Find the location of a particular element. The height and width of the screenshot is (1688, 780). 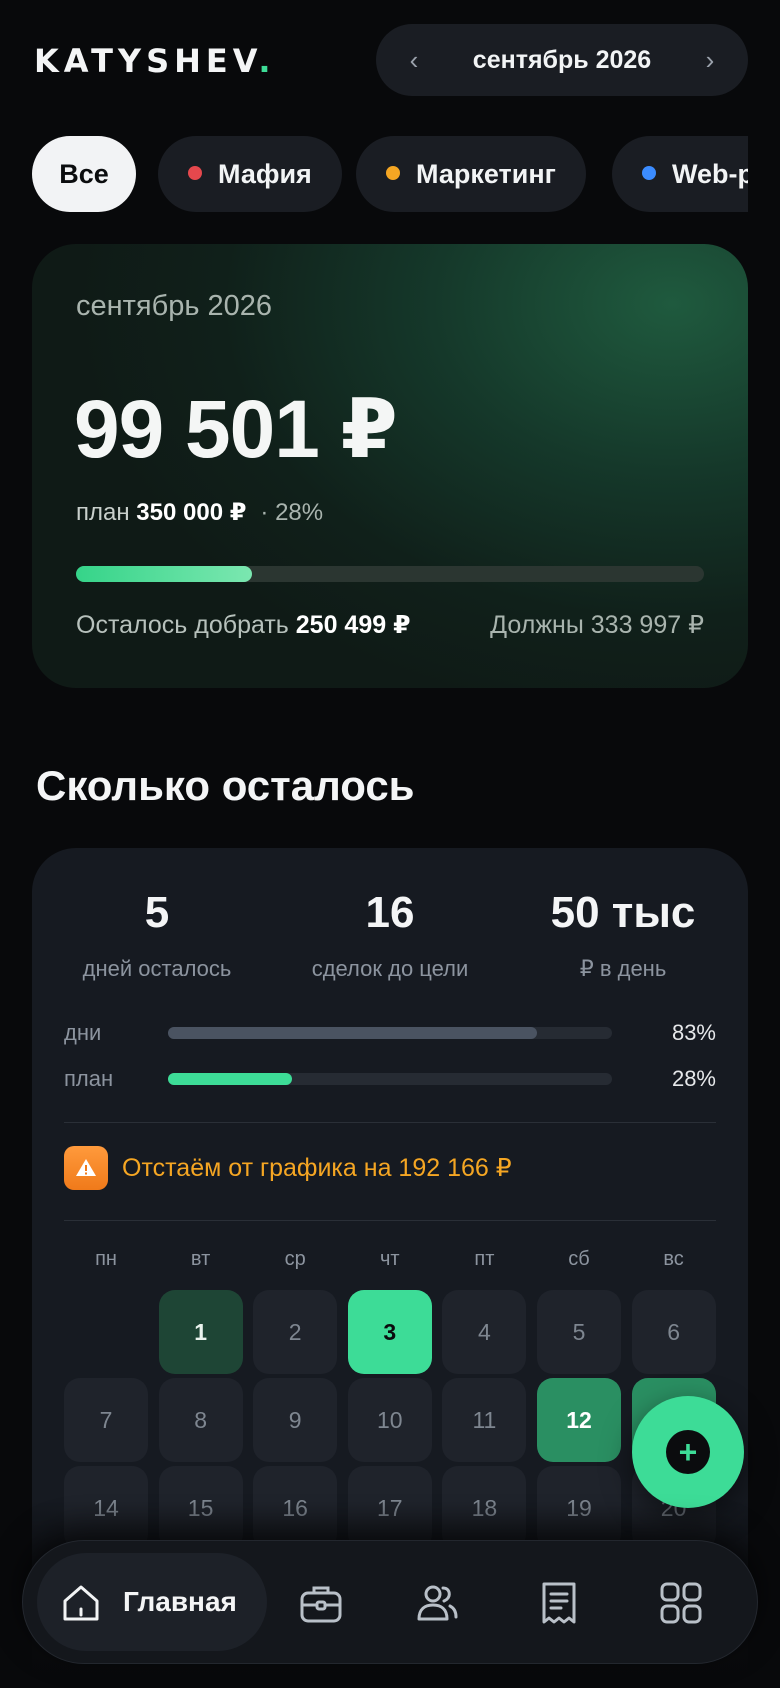

section-title: Сколько осталось is located at coordinates (225, 785).